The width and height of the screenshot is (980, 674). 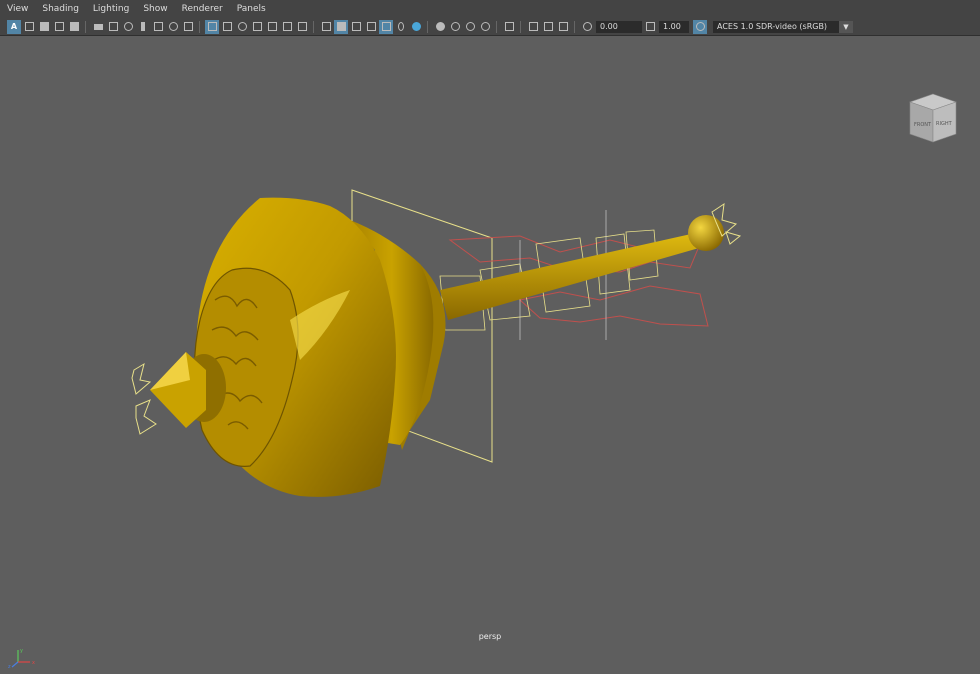 I want to click on camera-attributes-icon, so click(x=29, y=27).